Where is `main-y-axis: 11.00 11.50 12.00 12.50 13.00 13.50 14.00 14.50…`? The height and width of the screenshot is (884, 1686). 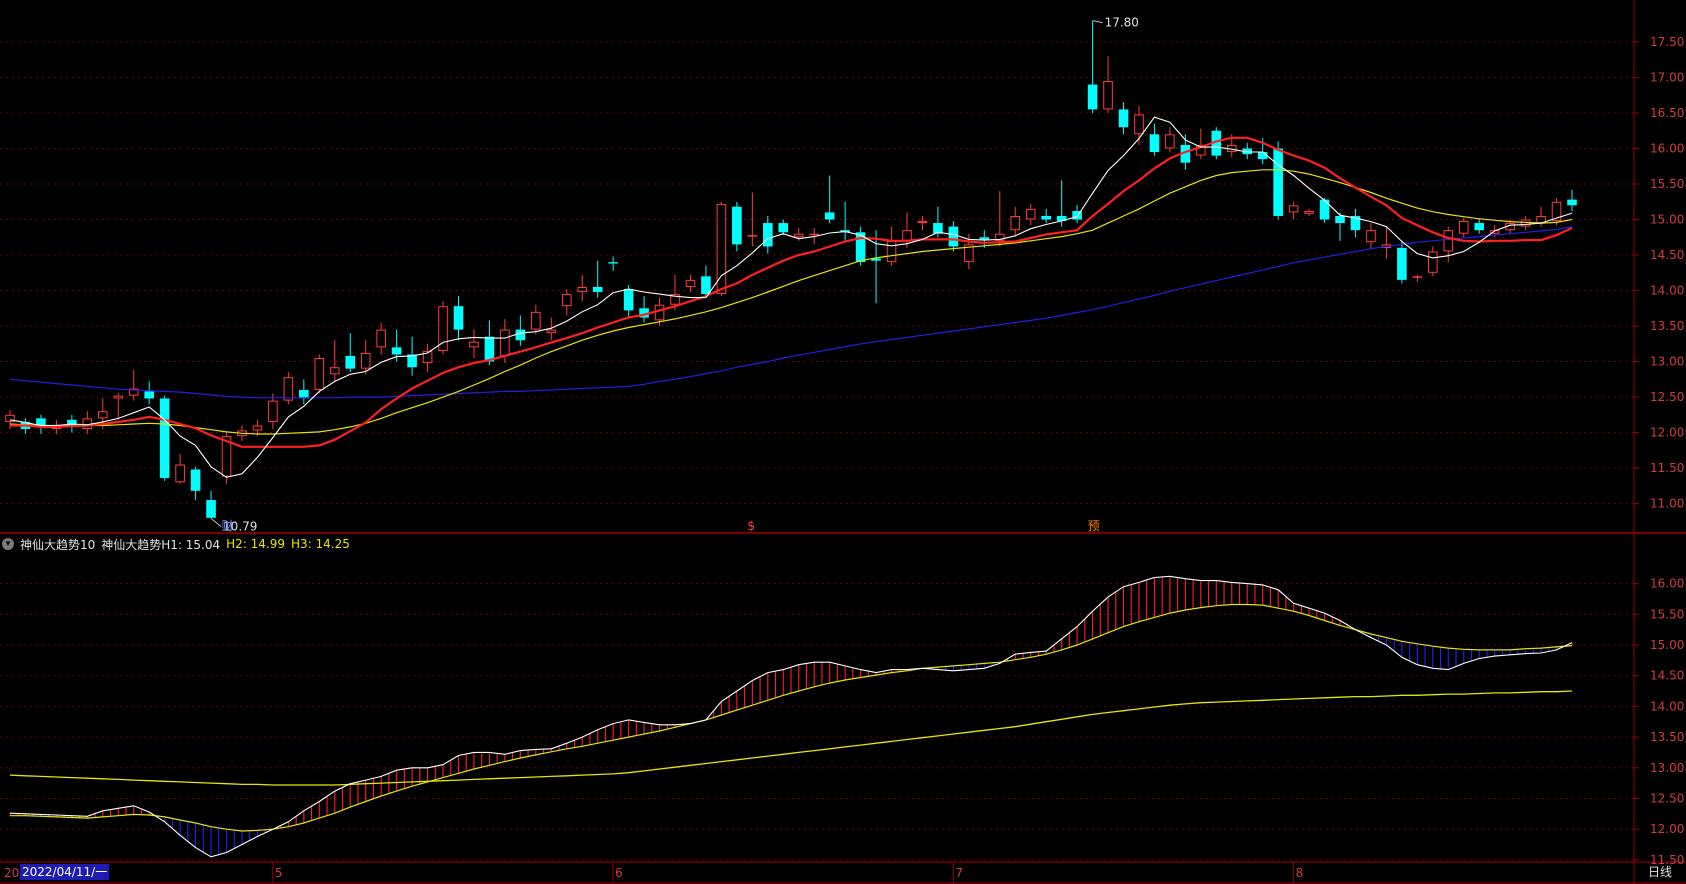
main-y-axis: 11.00 11.50 12.00 12.50 13.00 13.50 14.00 14.50… is located at coordinates (1659, 273).